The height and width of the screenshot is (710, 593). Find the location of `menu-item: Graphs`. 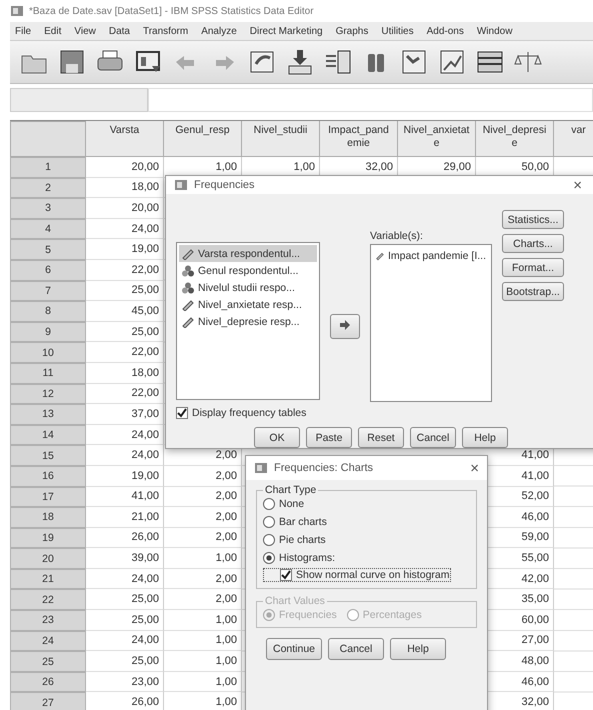

menu-item: Graphs is located at coordinates (352, 31).